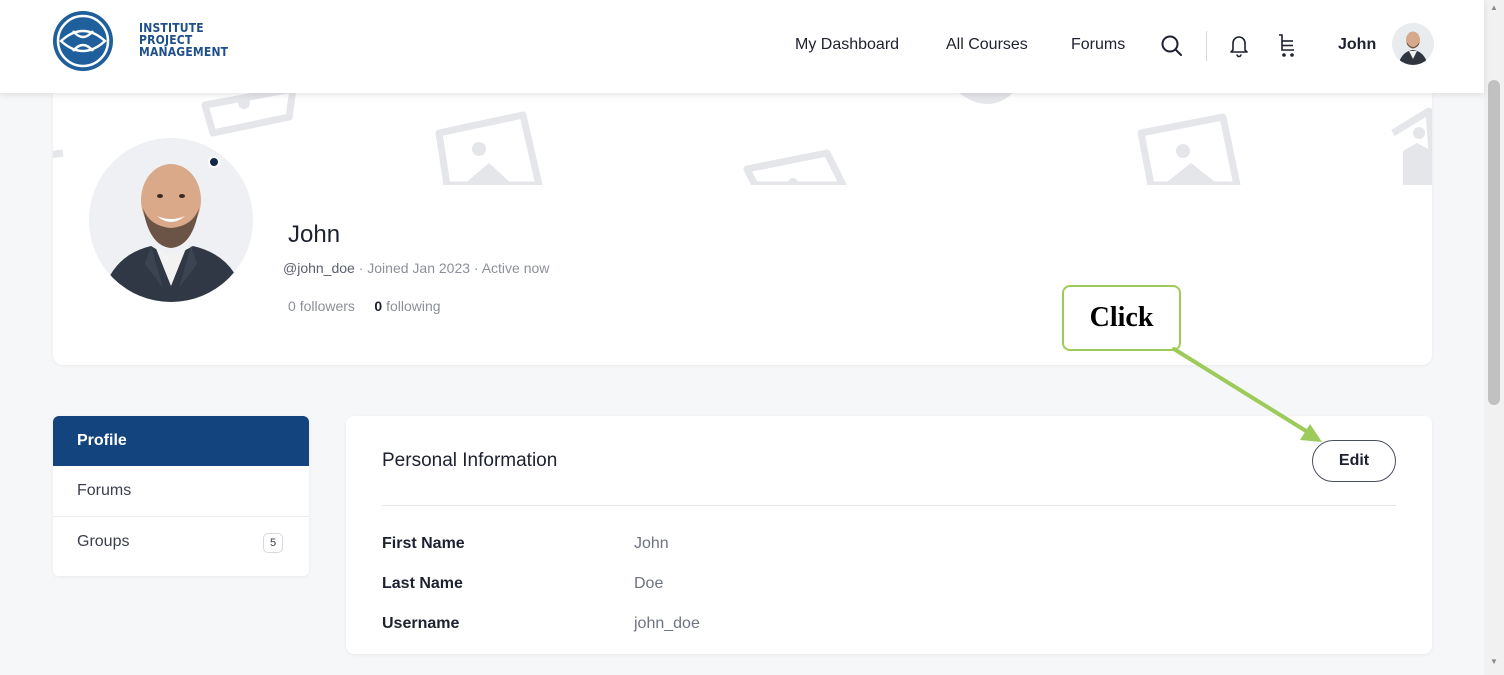 The image size is (1504, 675). I want to click on section-title: Personal Information, so click(470, 460).